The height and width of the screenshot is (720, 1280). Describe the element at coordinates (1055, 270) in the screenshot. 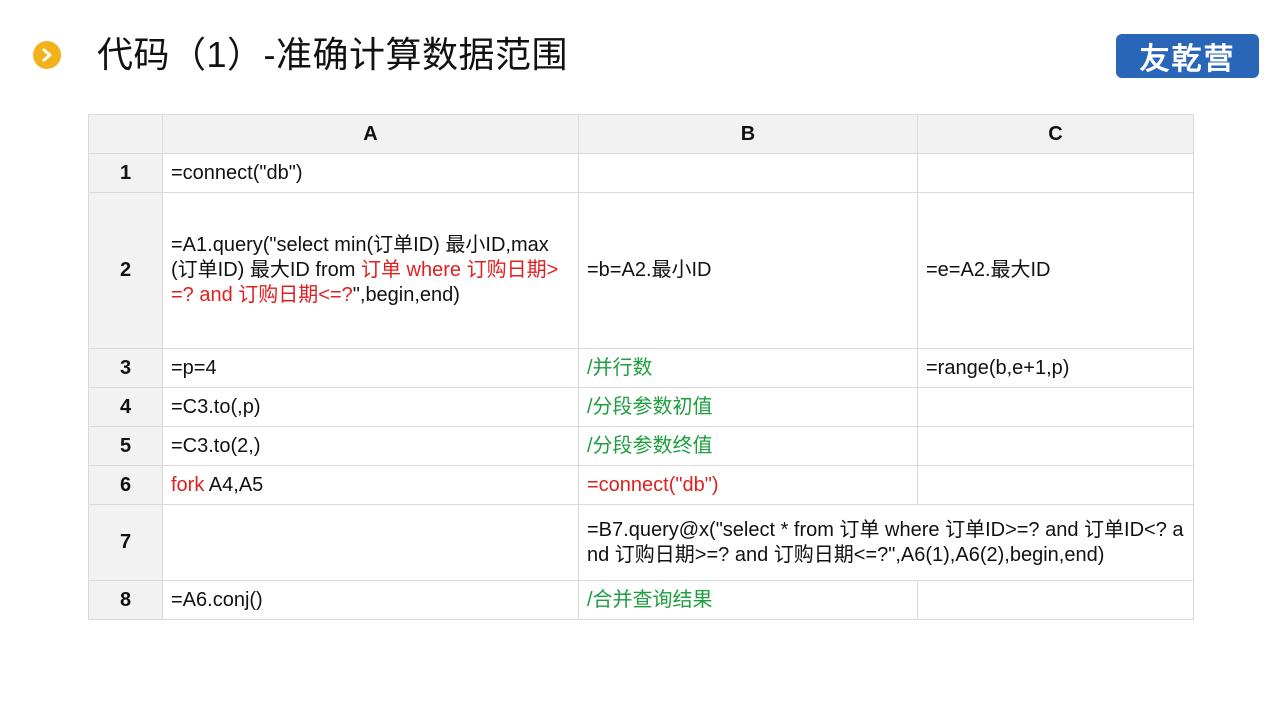

I see `cell-c2: =e=A2.最大ID` at that location.